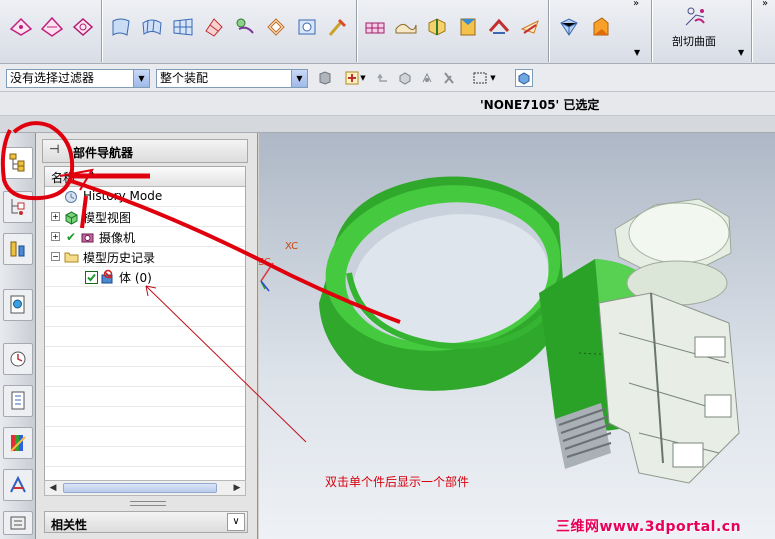  What do you see at coordinates (55, 256) in the screenshot?
I see `collapse-icon: −` at bounding box center [55, 256].